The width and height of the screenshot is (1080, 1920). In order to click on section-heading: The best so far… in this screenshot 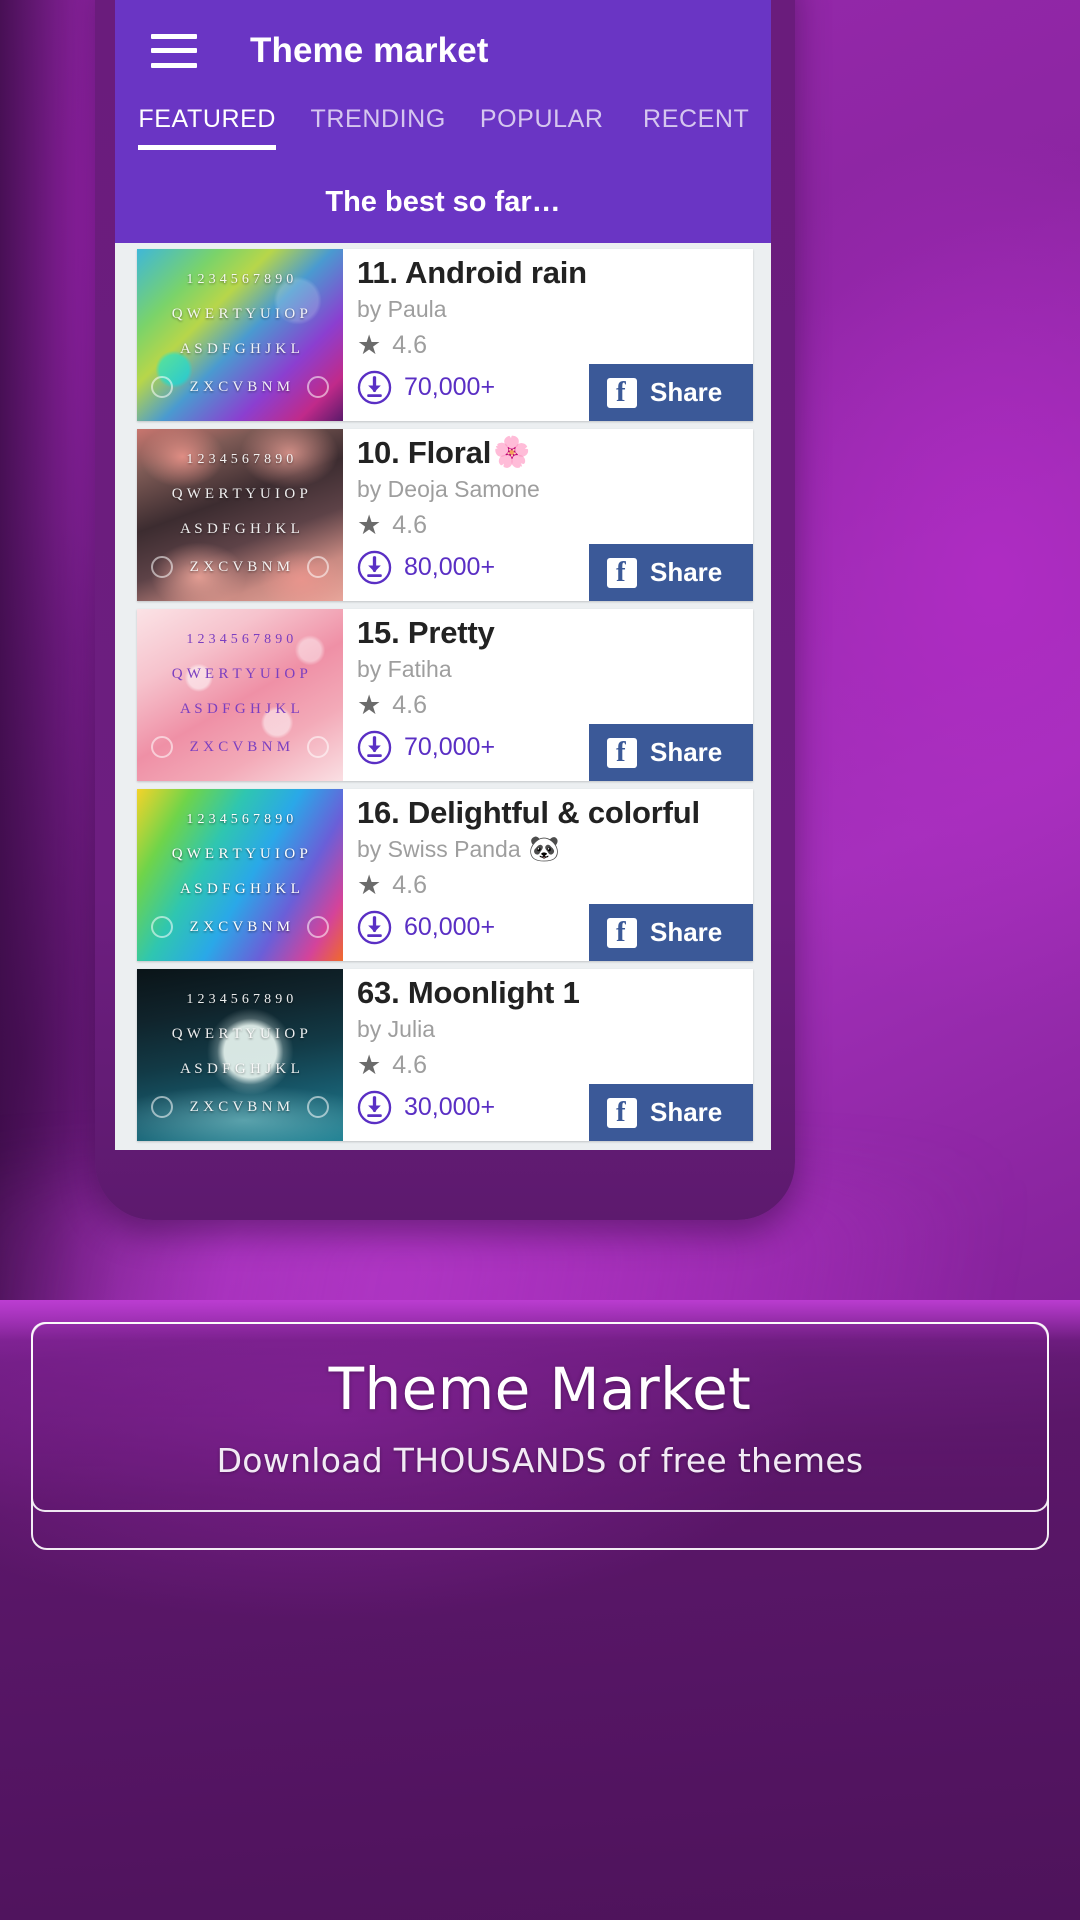, I will do `click(443, 205)`.